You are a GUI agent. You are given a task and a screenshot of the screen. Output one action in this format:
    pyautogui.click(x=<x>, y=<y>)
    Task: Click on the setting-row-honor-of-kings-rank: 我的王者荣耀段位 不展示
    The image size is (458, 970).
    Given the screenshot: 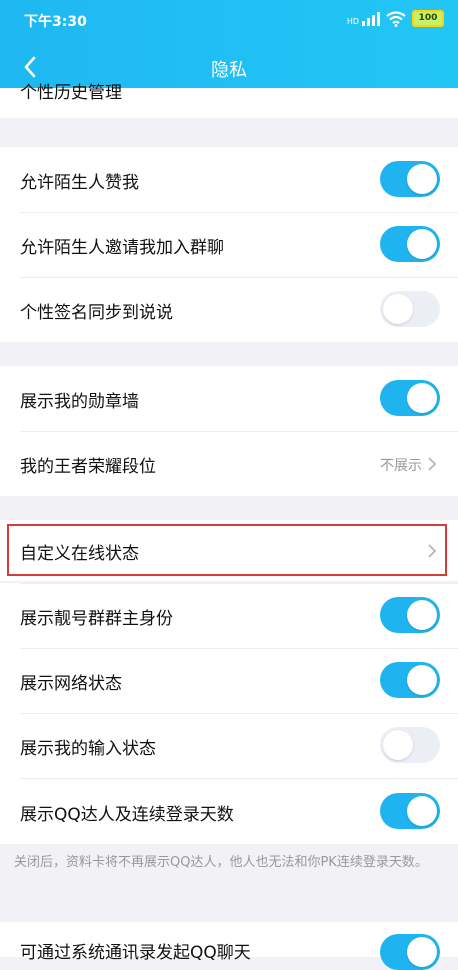 What is the action you would take?
    pyautogui.click(x=229, y=463)
    